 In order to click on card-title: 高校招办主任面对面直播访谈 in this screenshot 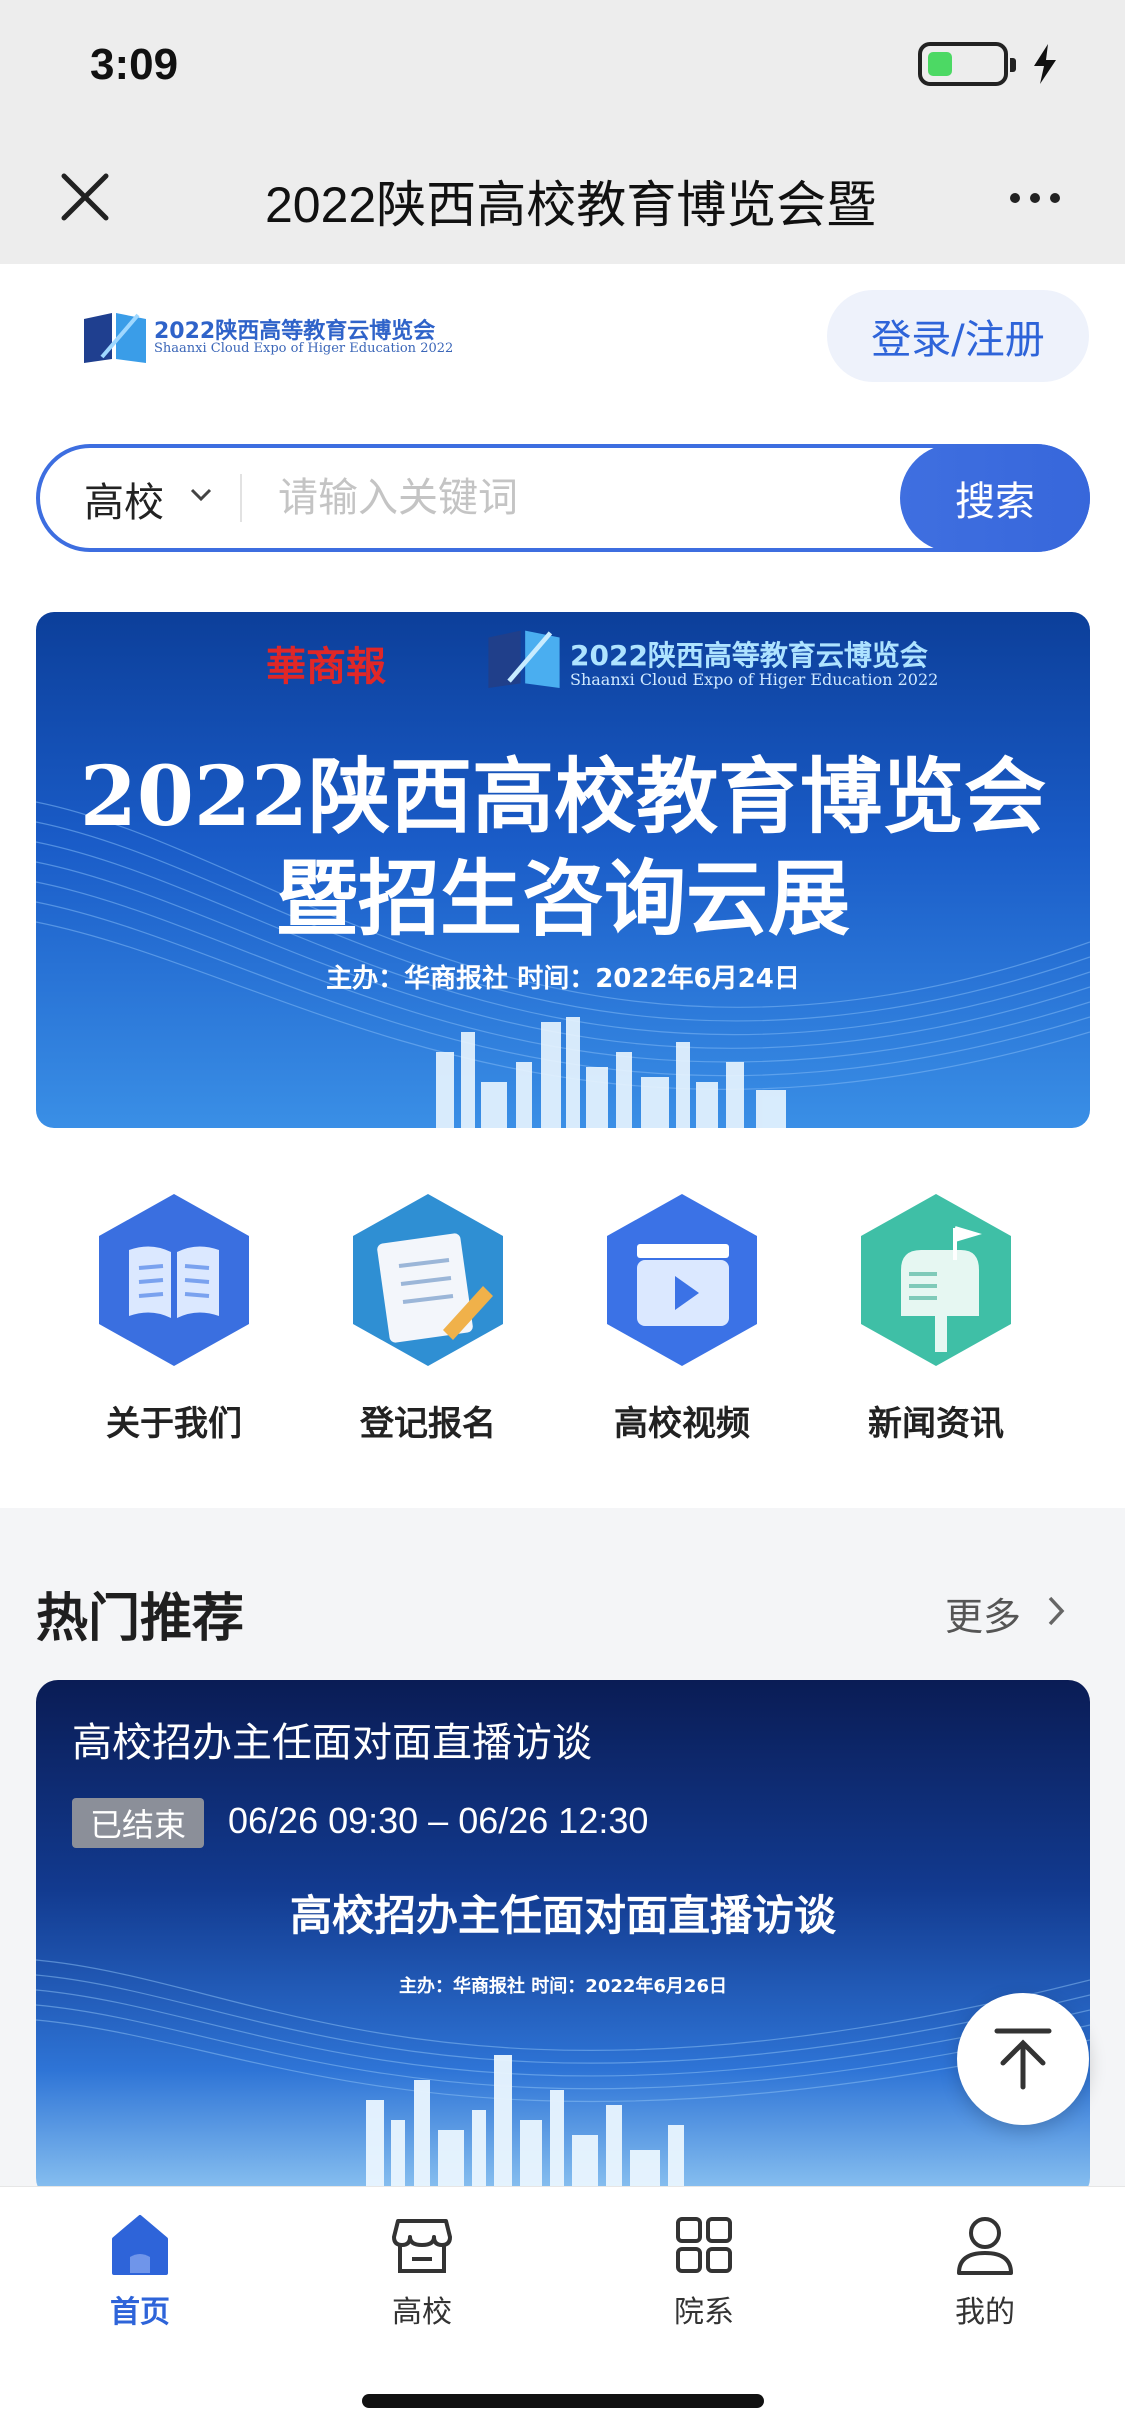, I will do `click(332, 1743)`.